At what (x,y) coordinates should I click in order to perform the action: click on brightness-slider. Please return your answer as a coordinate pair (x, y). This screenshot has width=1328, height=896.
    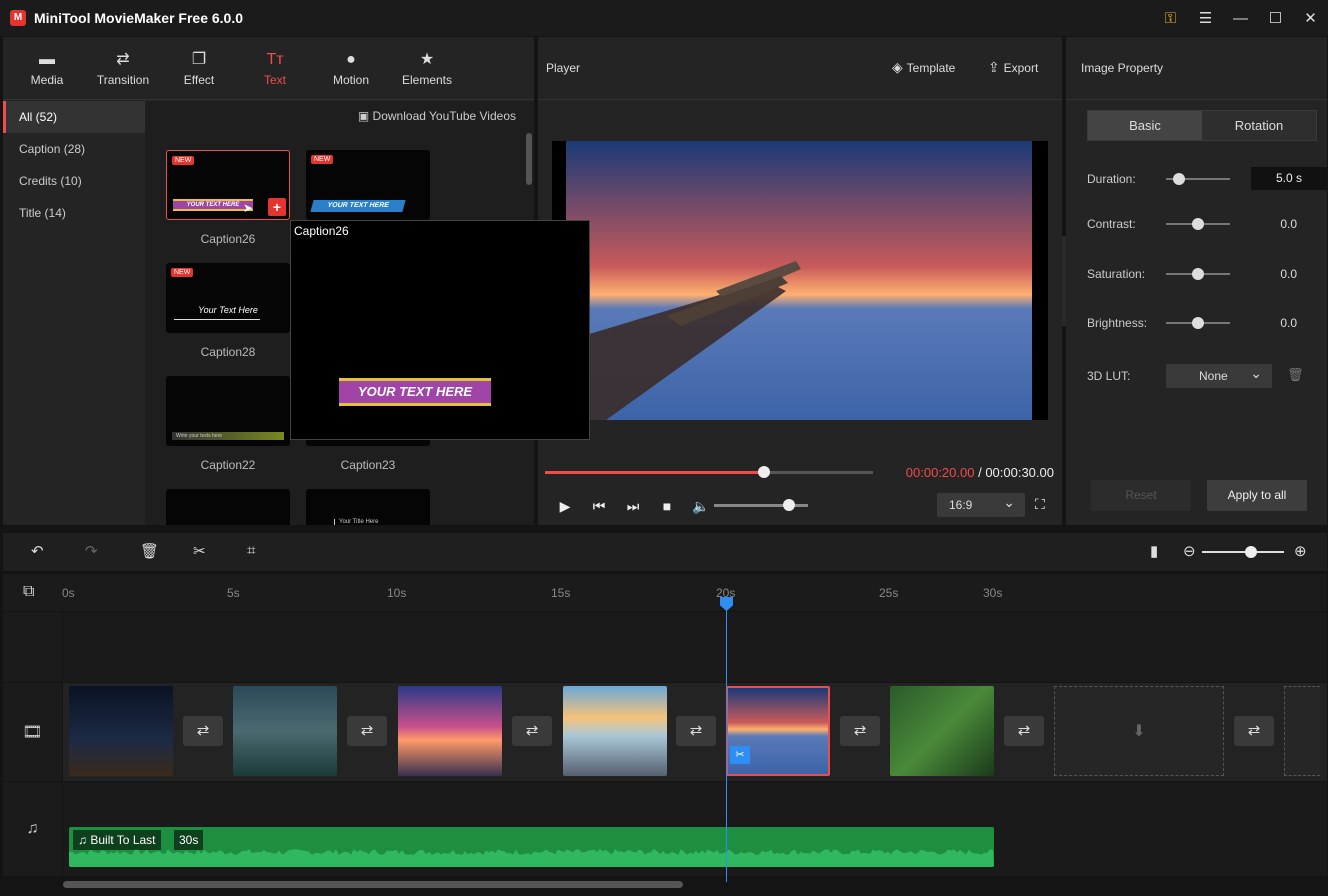
    Looking at the image, I should click on (1198, 323).